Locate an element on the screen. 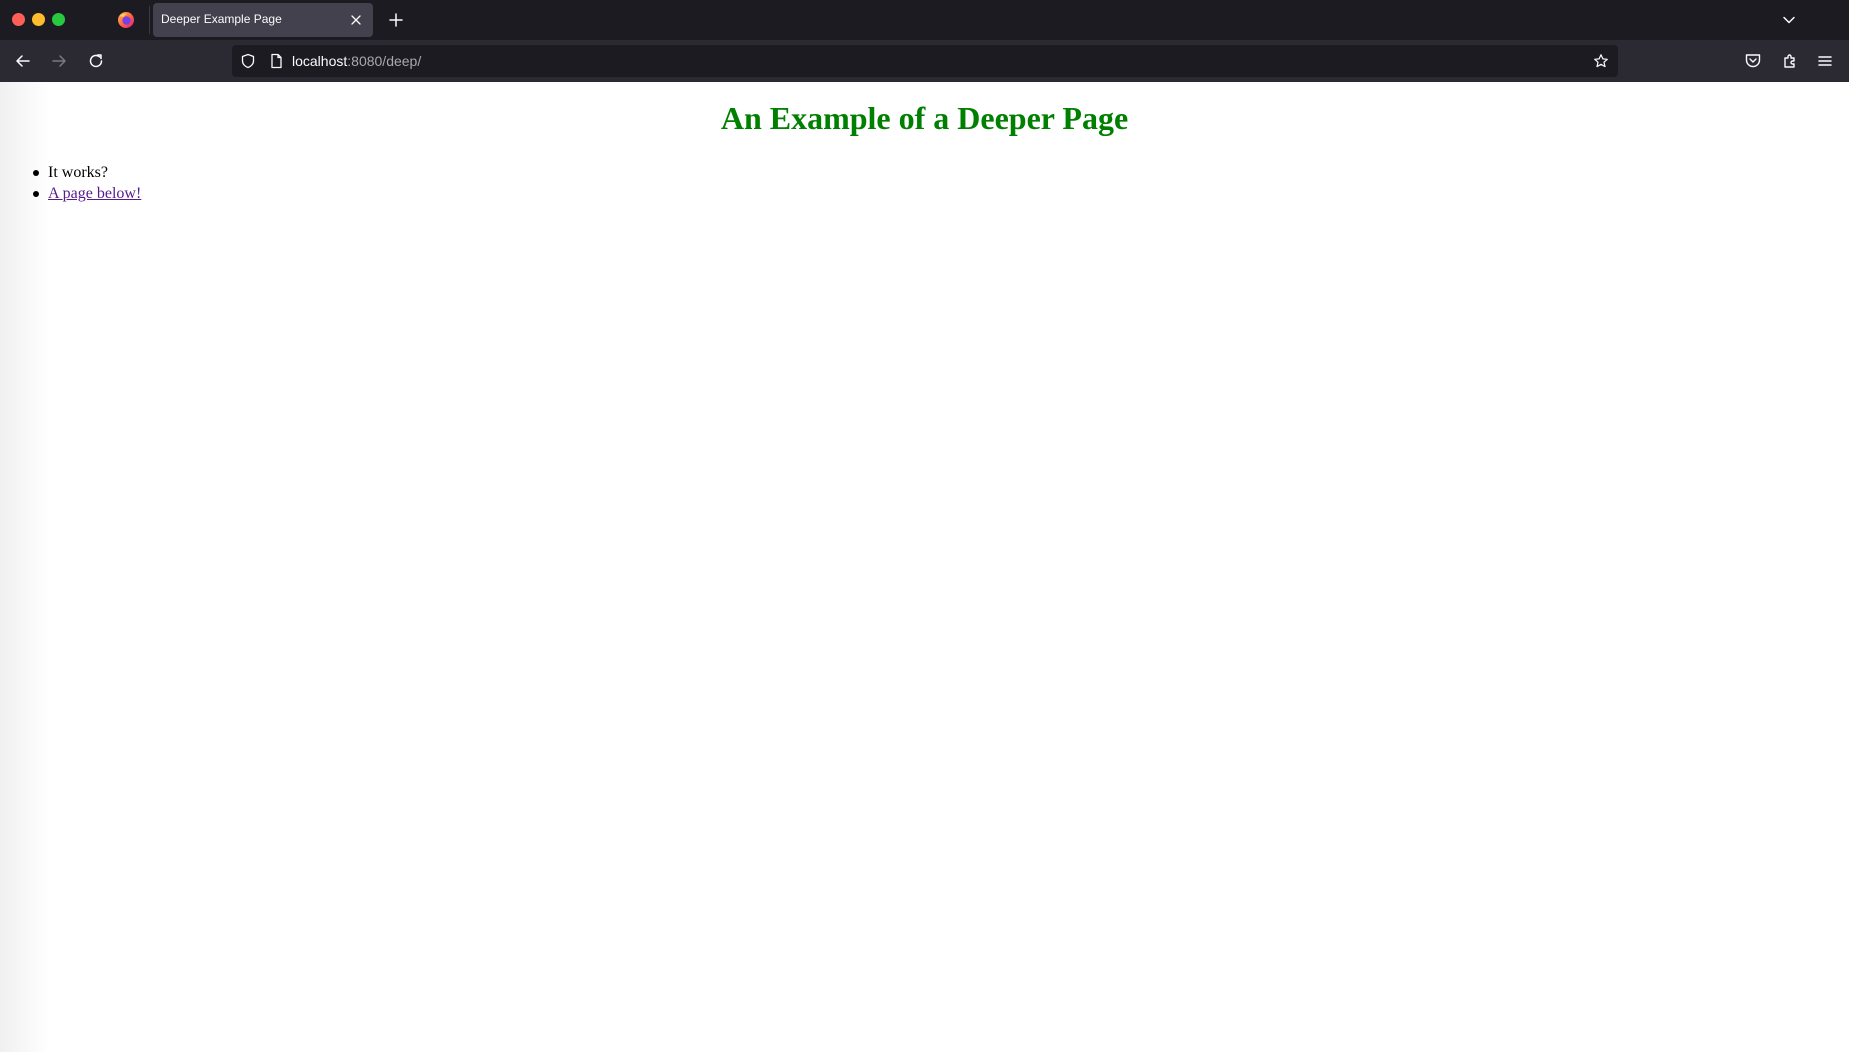 This screenshot has height=1052, width=1849. list-item-text: It works? is located at coordinates (78, 172).